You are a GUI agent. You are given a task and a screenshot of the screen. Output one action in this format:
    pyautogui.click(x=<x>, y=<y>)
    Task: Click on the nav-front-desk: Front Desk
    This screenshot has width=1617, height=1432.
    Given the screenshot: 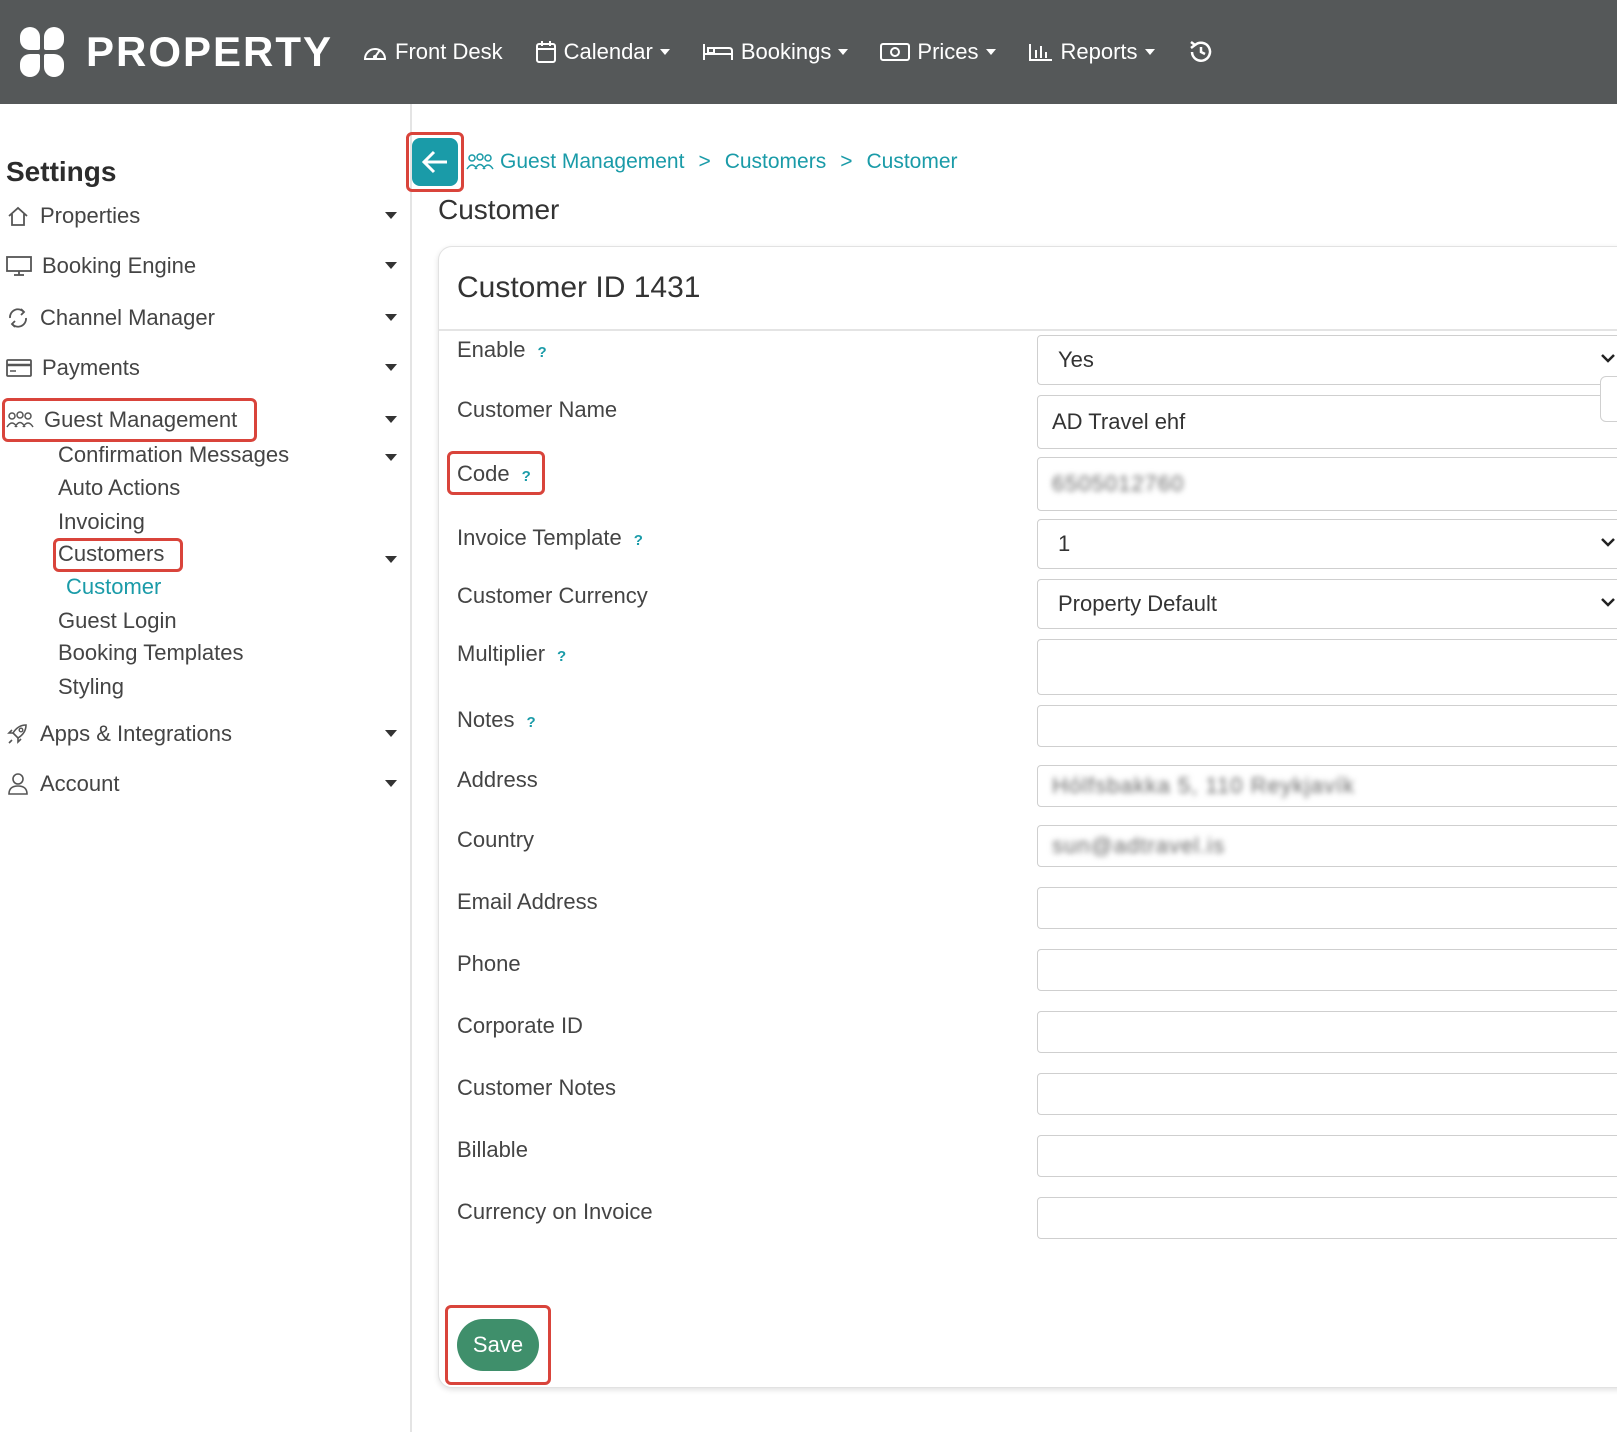 What is the action you would take?
    pyautogui.click(x=432, y=52)
    